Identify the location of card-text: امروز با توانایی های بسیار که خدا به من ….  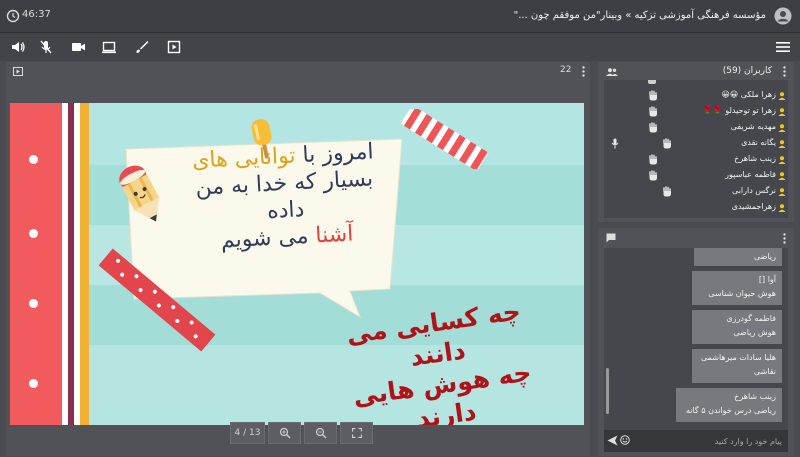
(284, 197).